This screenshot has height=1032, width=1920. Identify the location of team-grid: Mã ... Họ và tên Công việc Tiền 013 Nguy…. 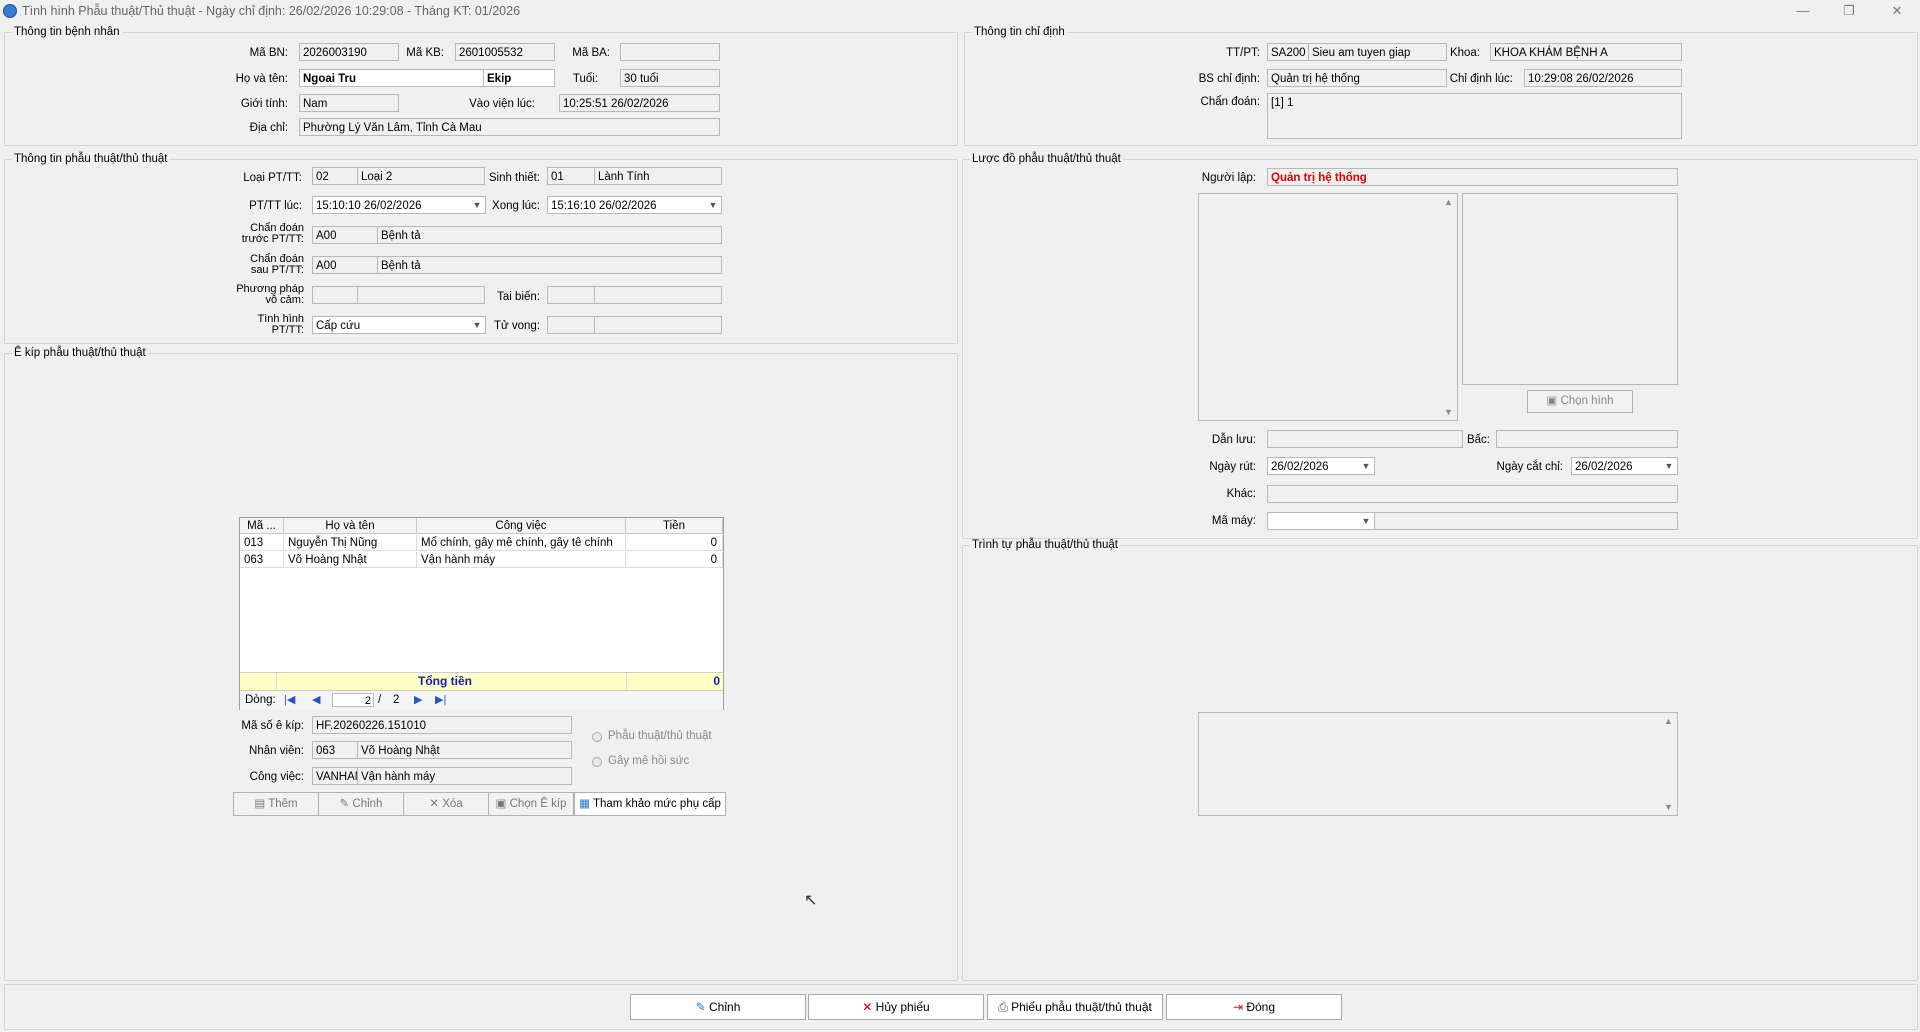
(481, 613).